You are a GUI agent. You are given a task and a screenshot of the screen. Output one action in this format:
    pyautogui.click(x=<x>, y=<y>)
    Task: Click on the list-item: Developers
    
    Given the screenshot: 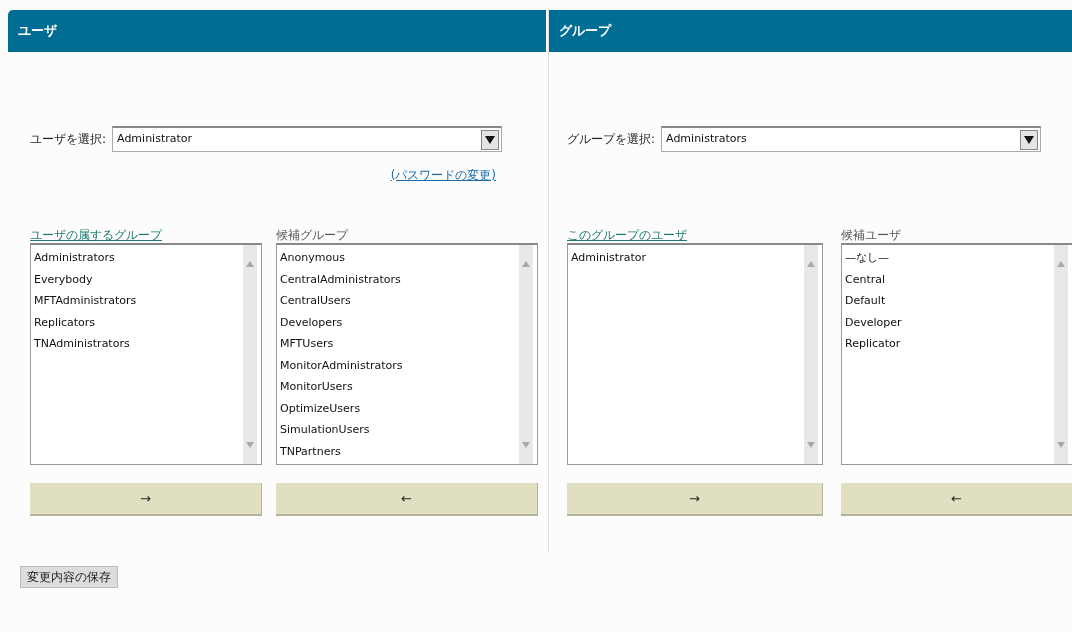 What is the action you would take?
    pyautogui.click(x=399, y=322)
    